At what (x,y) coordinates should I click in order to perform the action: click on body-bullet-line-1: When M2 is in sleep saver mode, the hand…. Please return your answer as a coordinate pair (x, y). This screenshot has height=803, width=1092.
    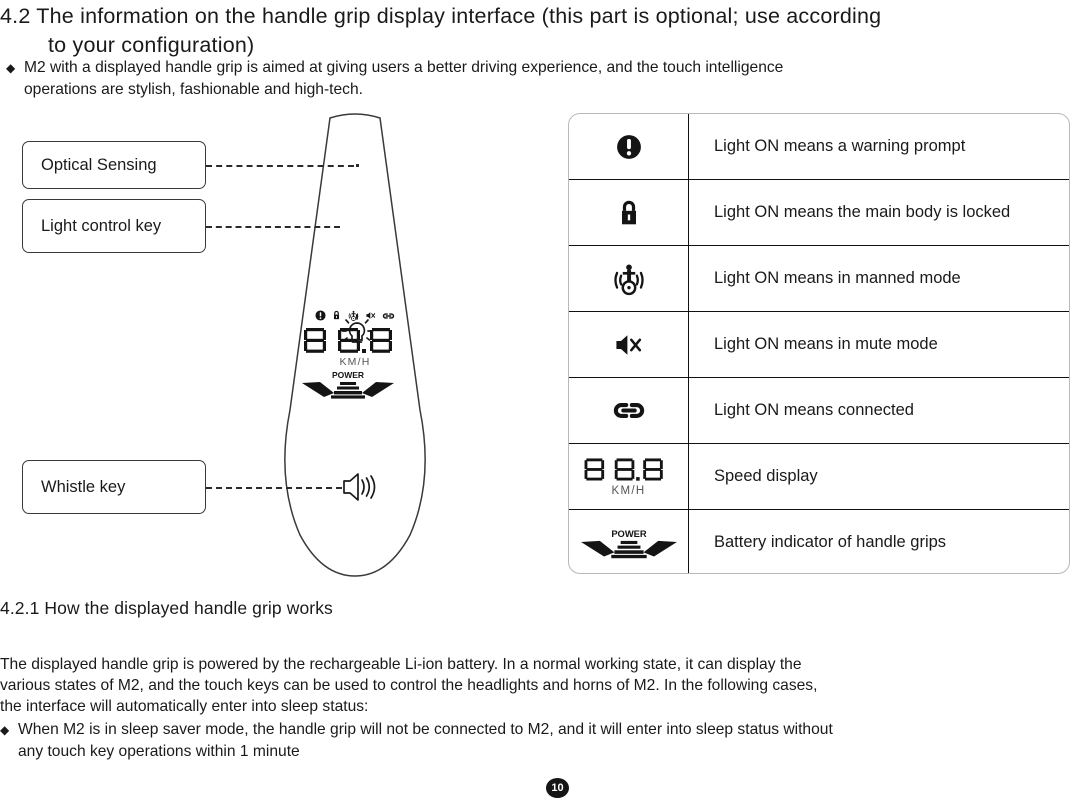
    Looking at the image, I should click on (425, 729).